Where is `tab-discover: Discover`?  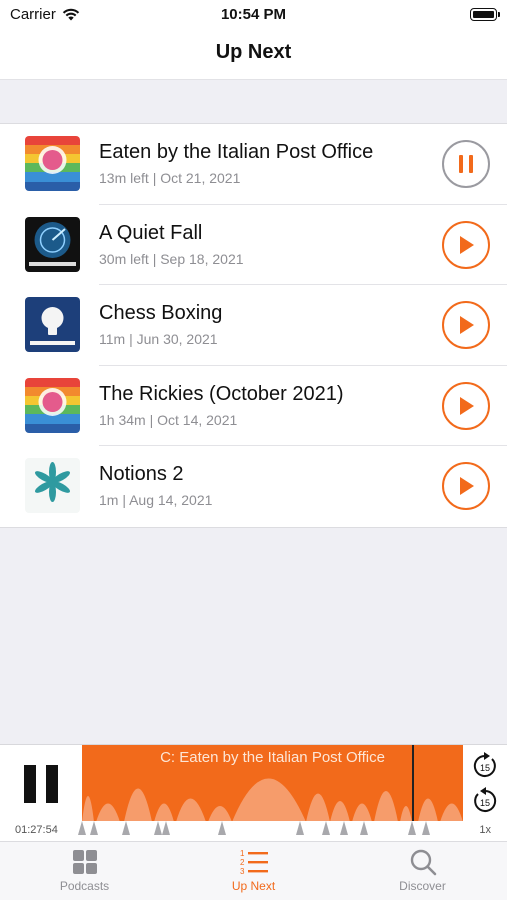
tab-discover: Discover is located at coordinates (422, 871).